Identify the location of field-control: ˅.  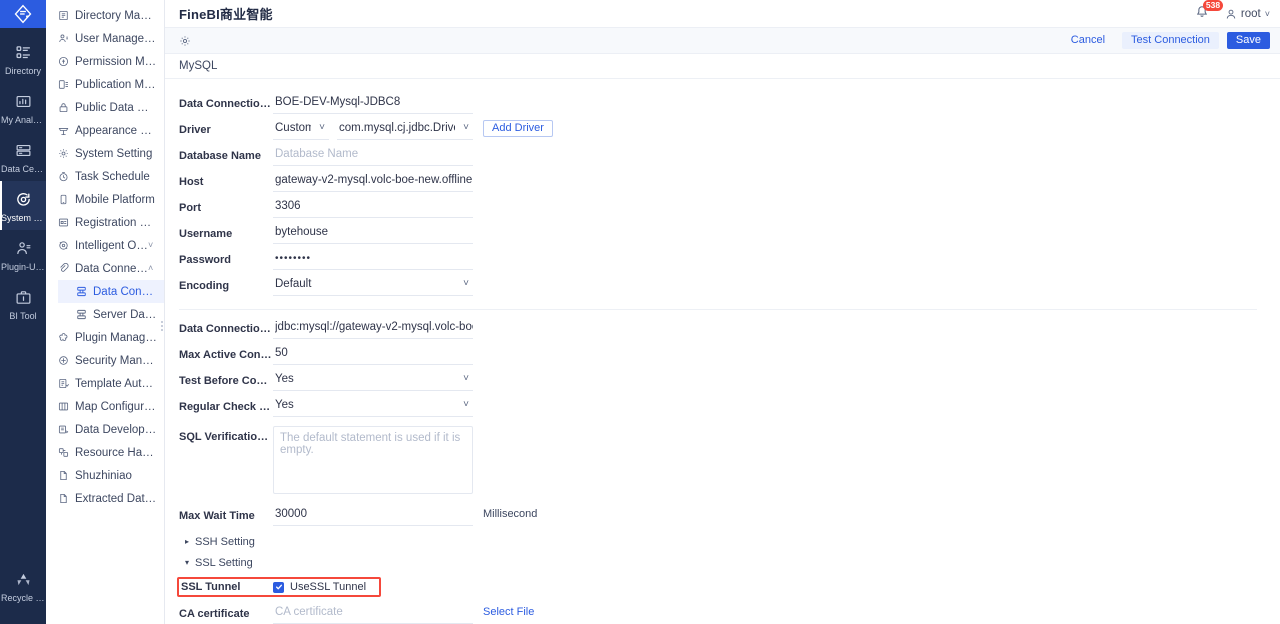
(373, 406).